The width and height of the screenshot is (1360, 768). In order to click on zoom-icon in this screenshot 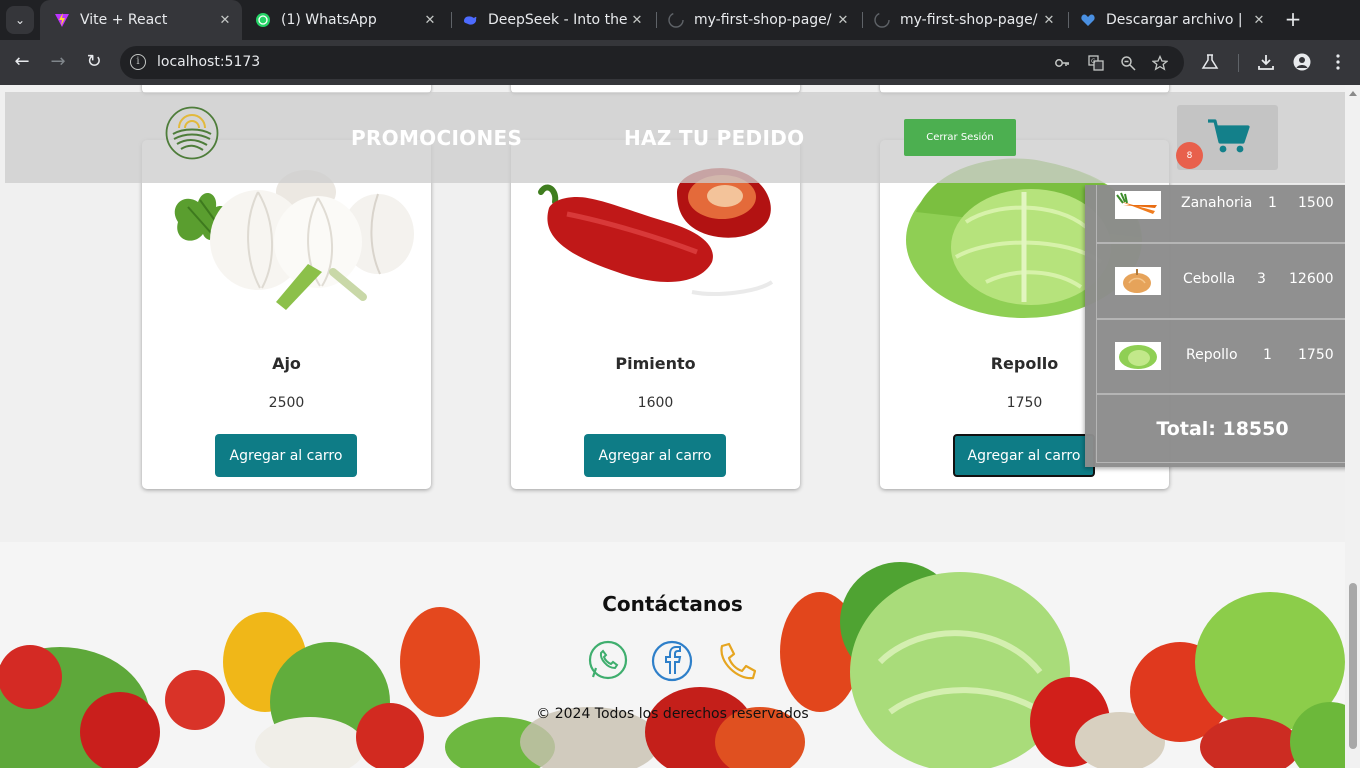, I will do `click(1128, 63)`.